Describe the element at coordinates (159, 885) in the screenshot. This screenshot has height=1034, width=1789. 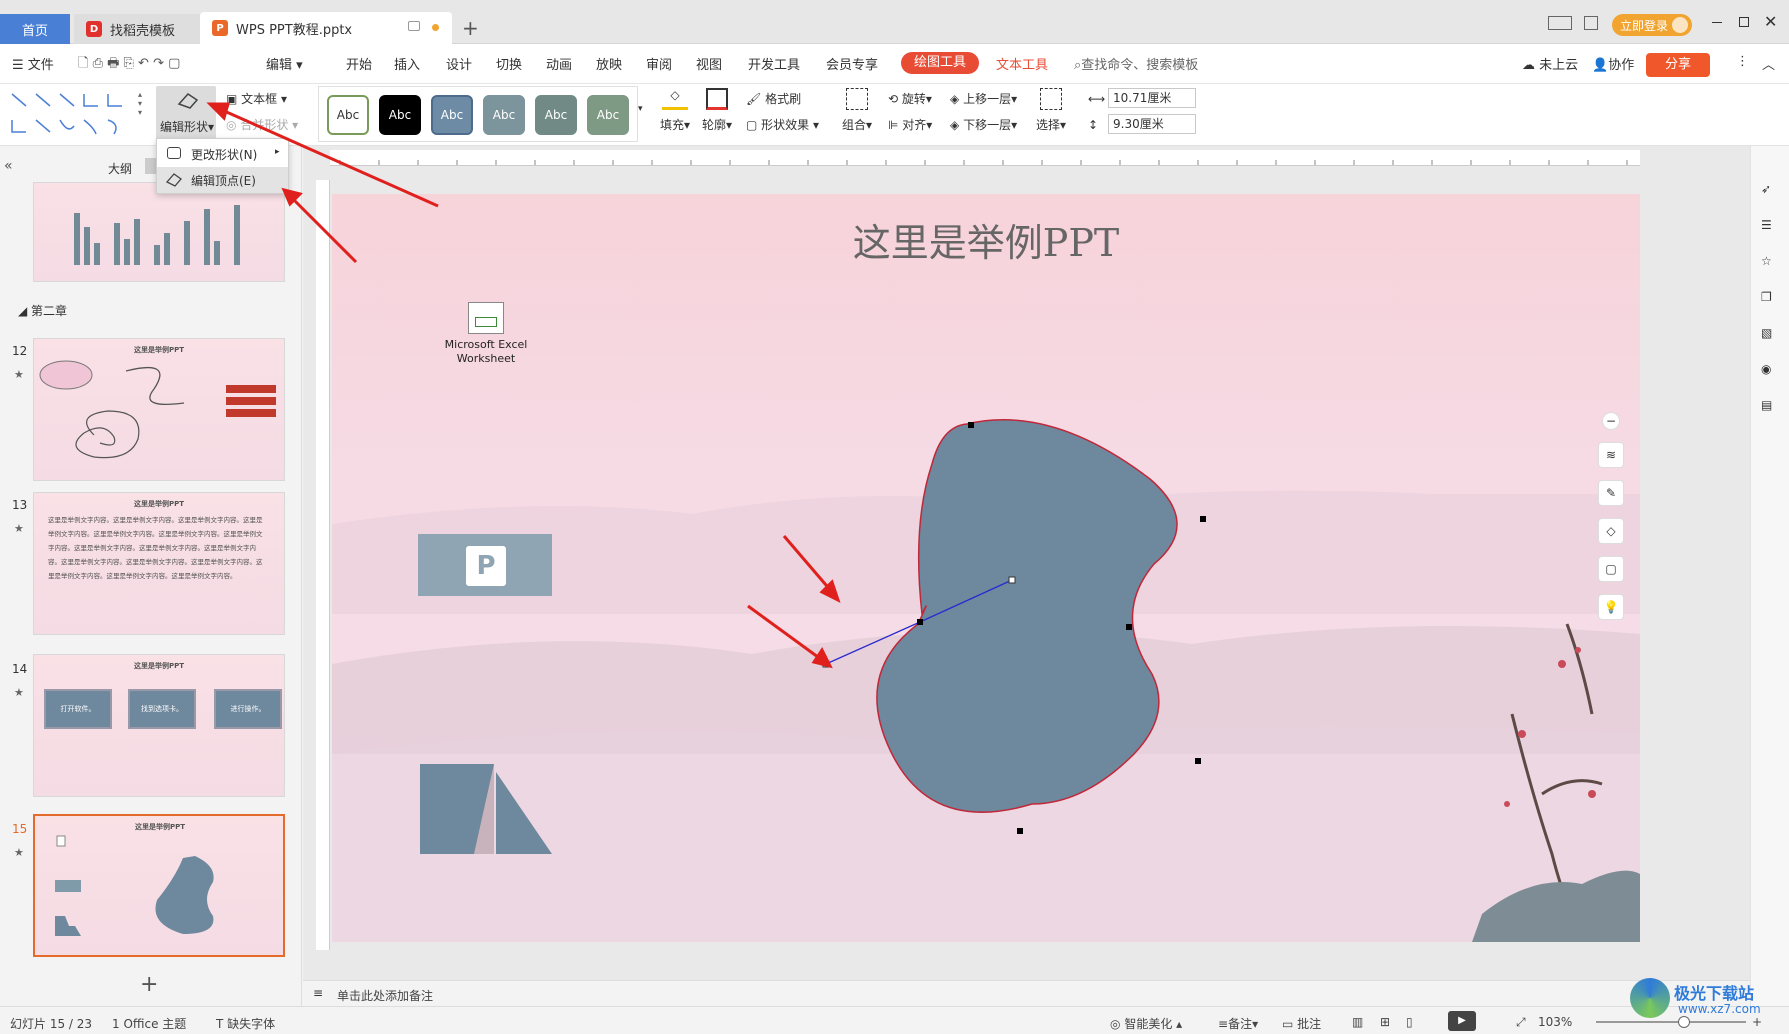
I see `slide-thumbnail-15: 这里是举例PPT` at that location.